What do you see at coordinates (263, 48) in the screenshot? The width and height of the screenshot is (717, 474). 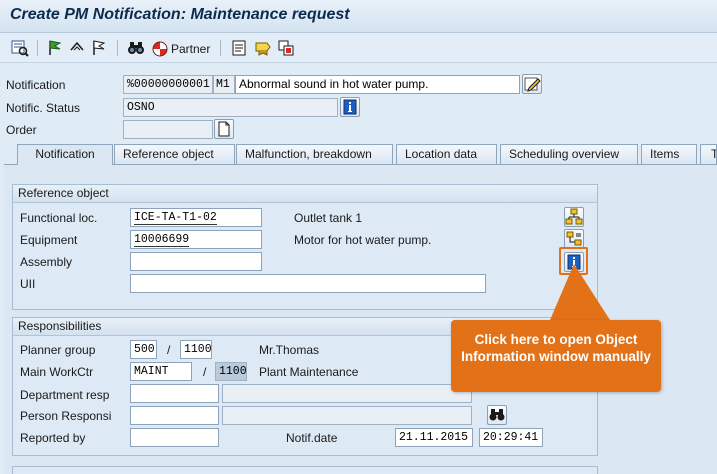 I see `catalog-icon` at bounding box center [263, 48].